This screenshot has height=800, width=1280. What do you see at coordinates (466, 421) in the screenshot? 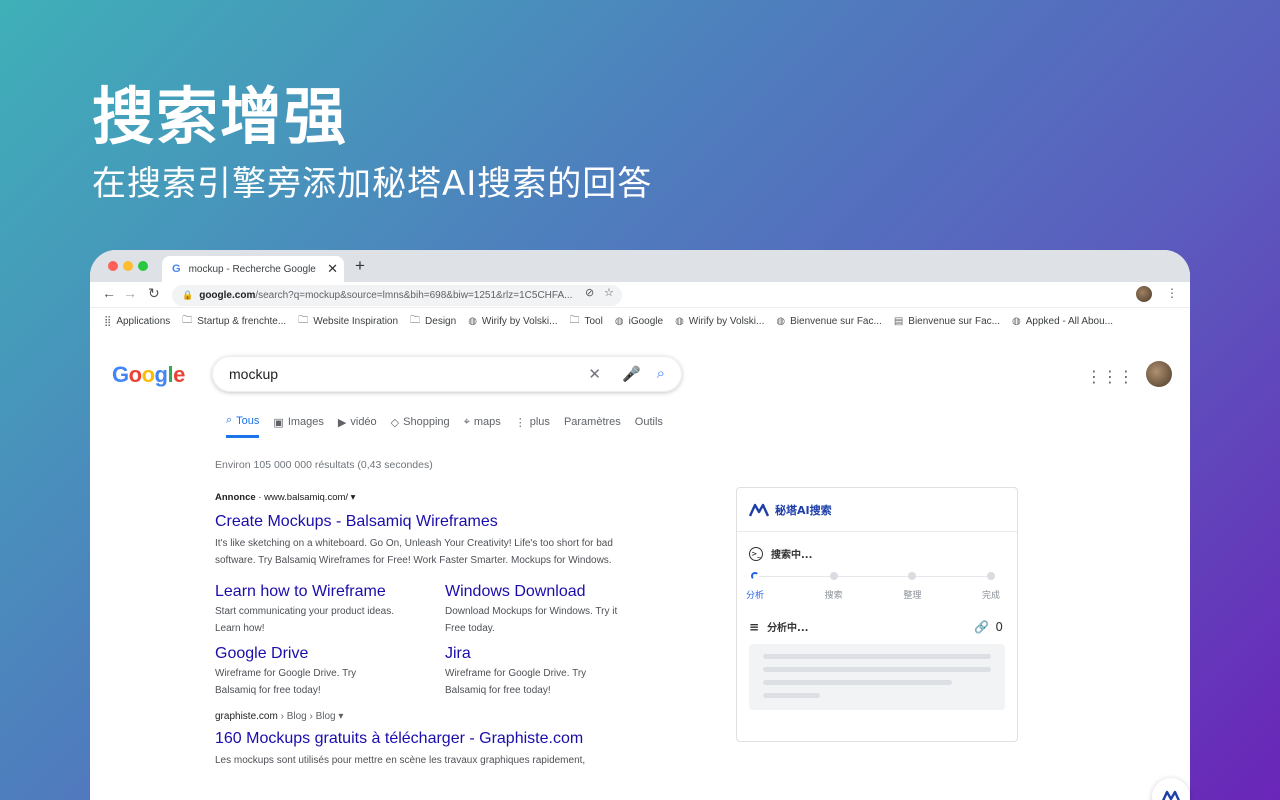
I see `pin-icon: ⌖` at bounding box center [466, 421].